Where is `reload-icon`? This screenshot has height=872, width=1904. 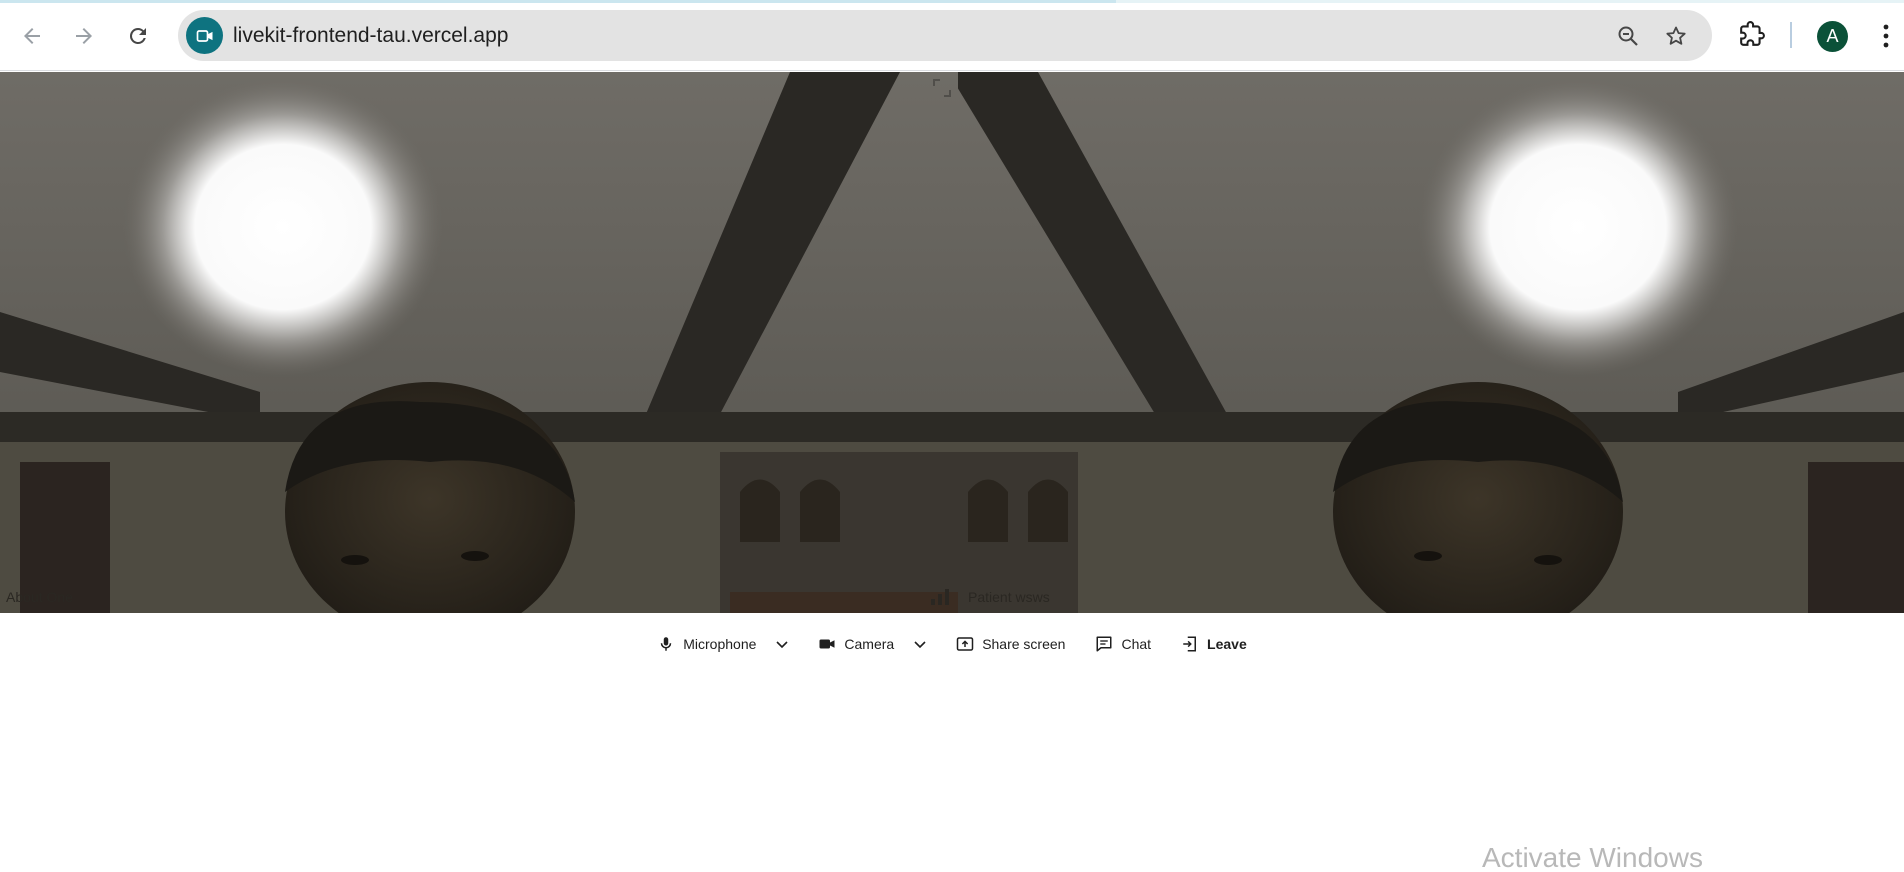 reload-icon is located at coordinates (137, 35).